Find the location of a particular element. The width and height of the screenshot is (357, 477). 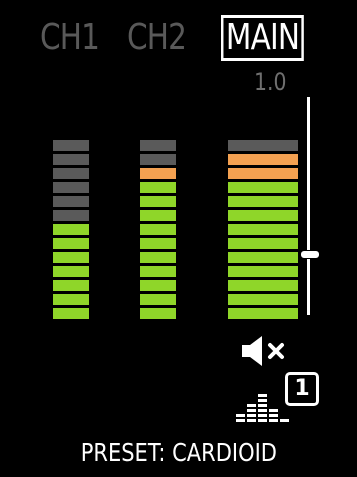

speaker-muted-icon is located at coordinates (266, 351).